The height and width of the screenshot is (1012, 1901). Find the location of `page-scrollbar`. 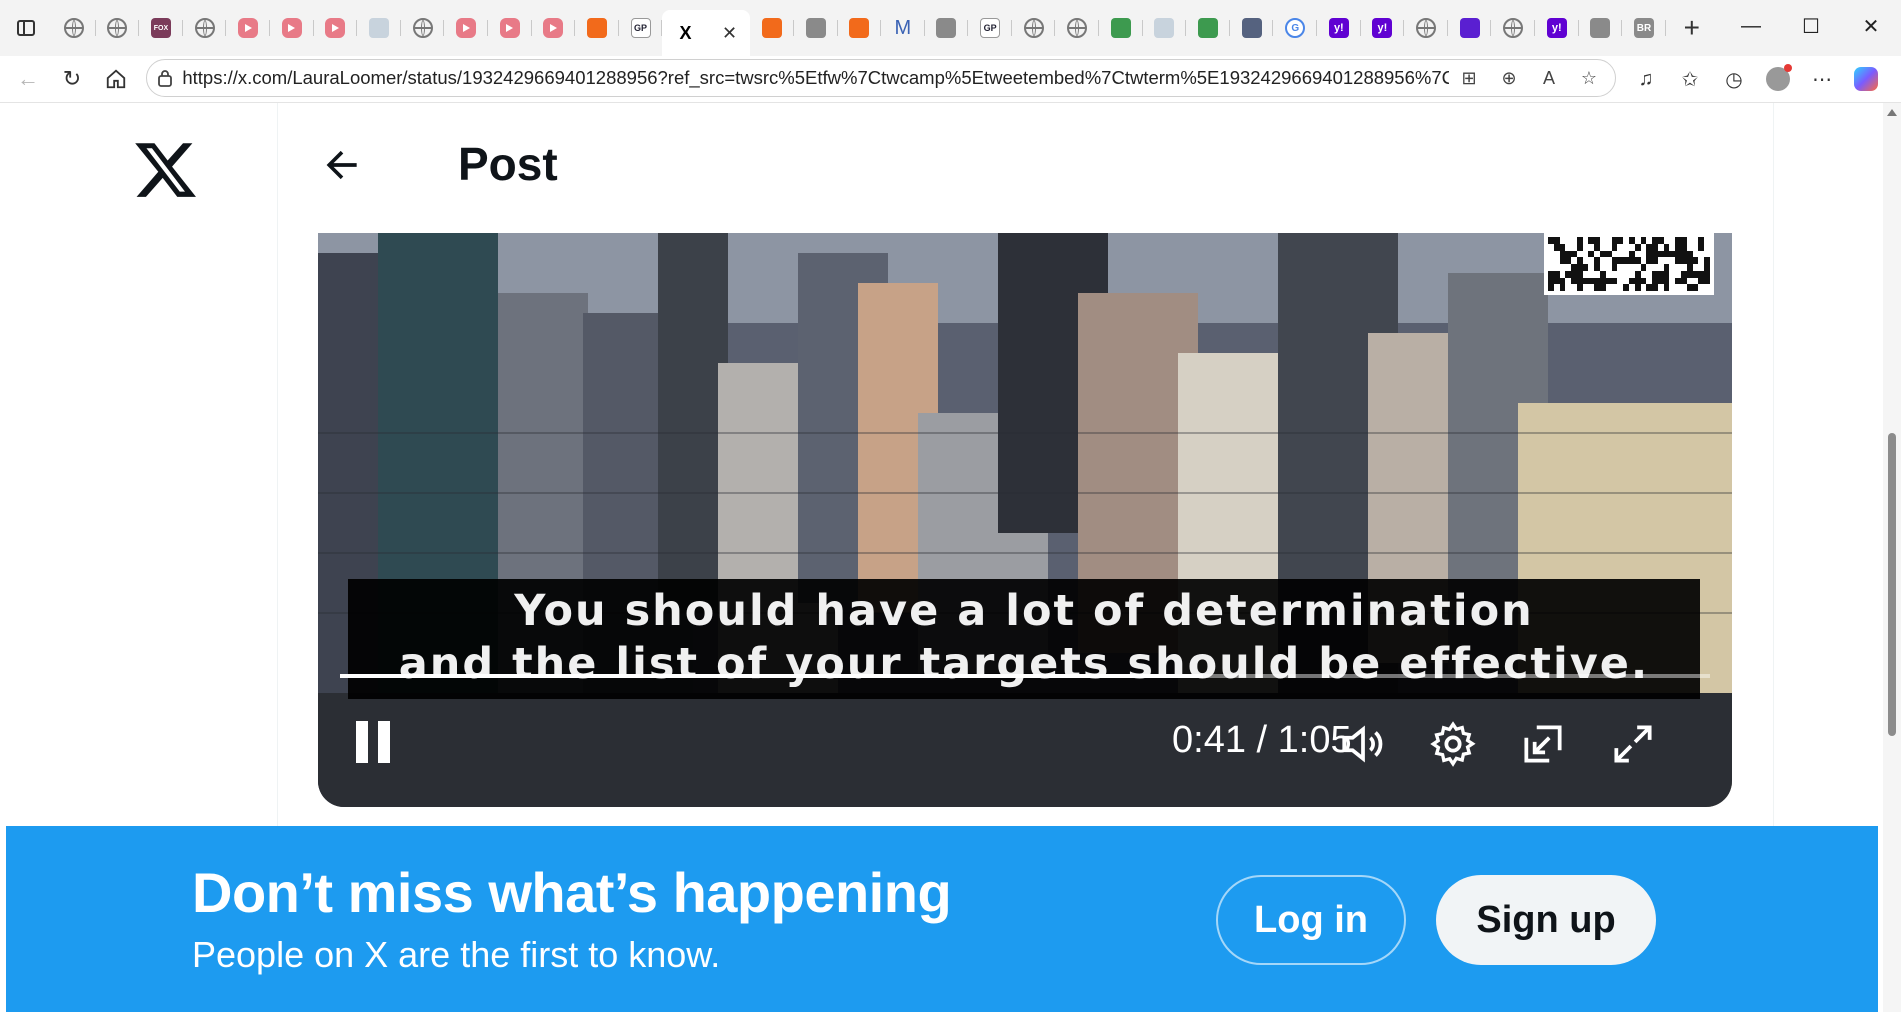

page-scrollbar is located at coordinates (1892, 557).